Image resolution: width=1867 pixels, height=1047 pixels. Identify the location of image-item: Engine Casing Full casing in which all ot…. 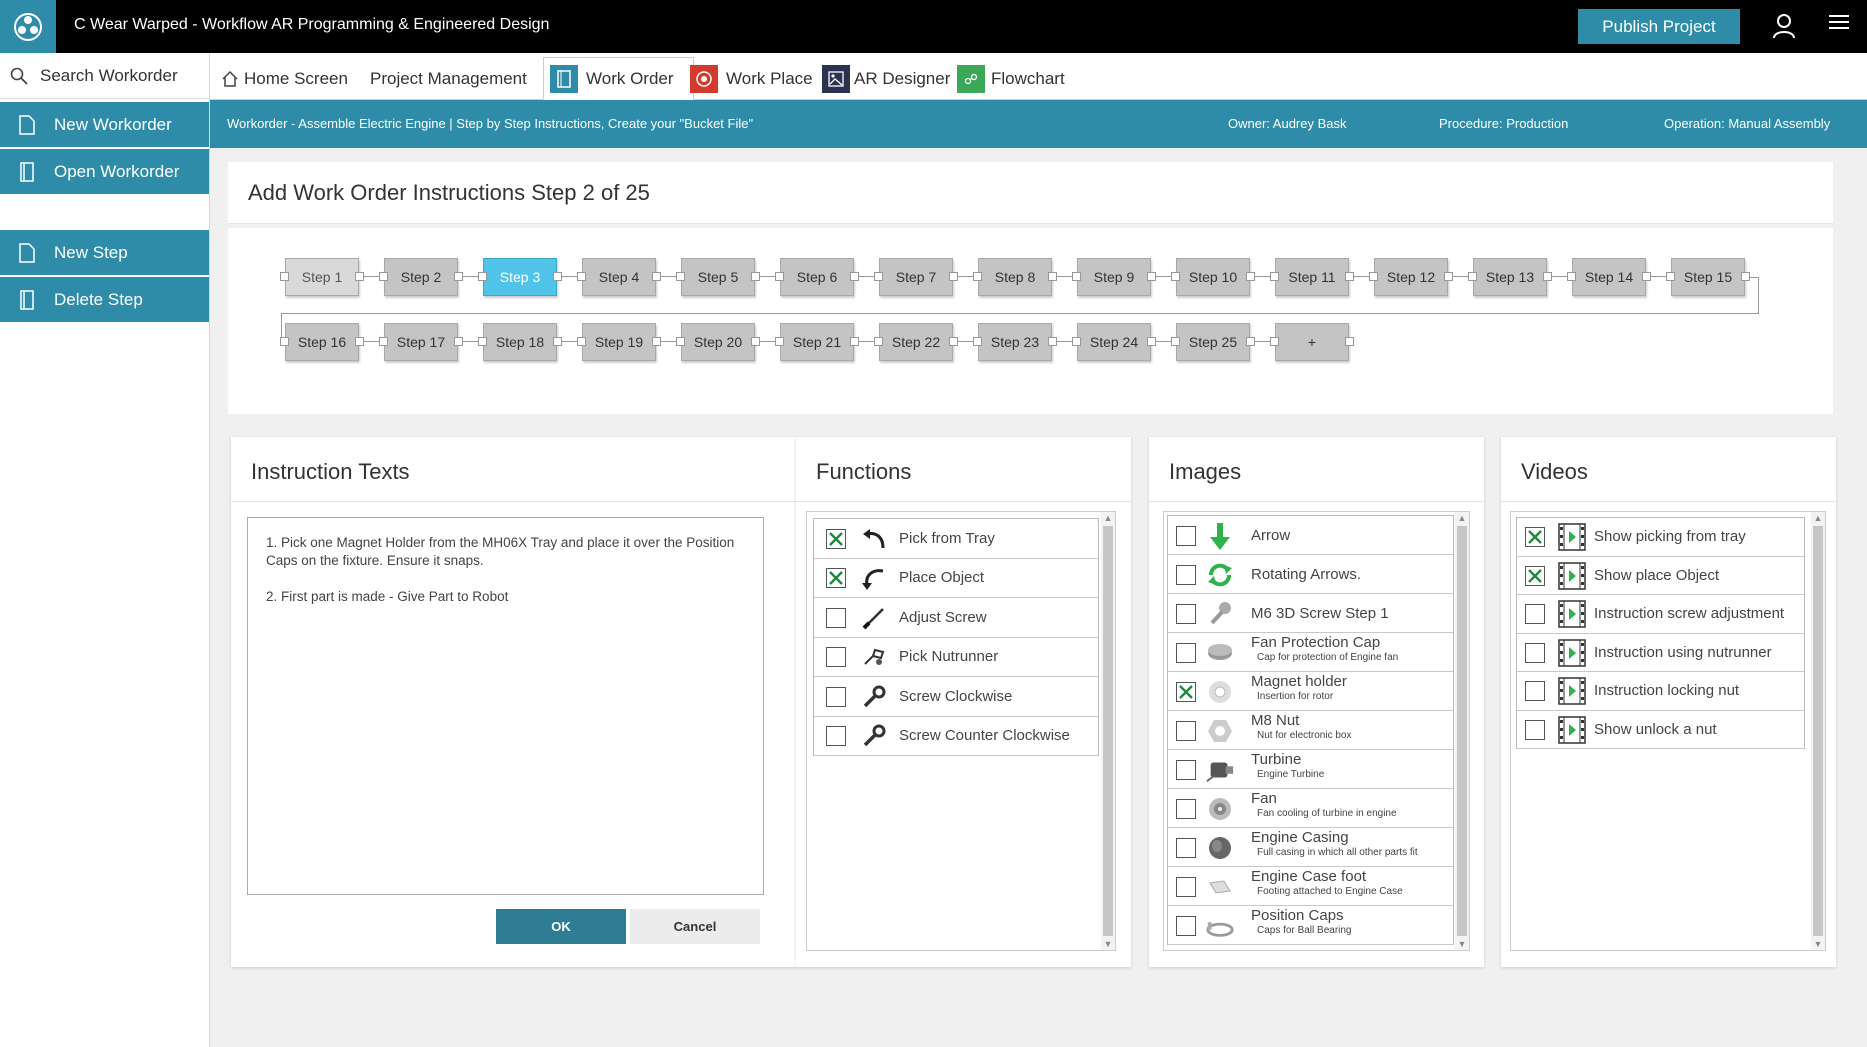
(1310, 847).